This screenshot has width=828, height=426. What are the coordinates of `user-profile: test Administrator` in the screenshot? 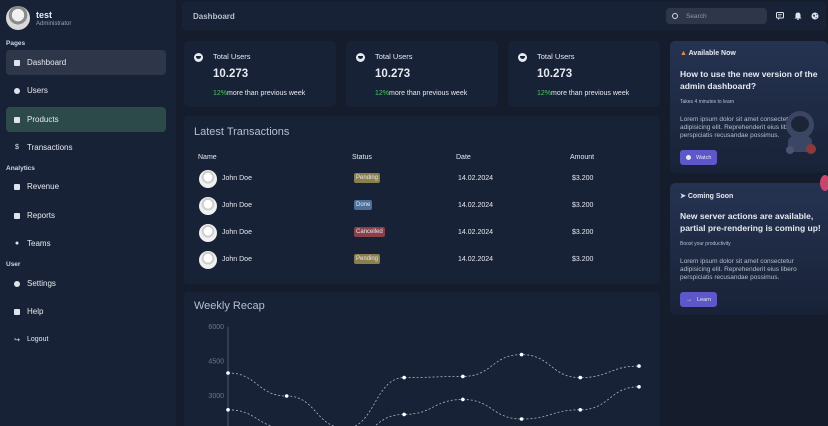 It's located at (38, 18).